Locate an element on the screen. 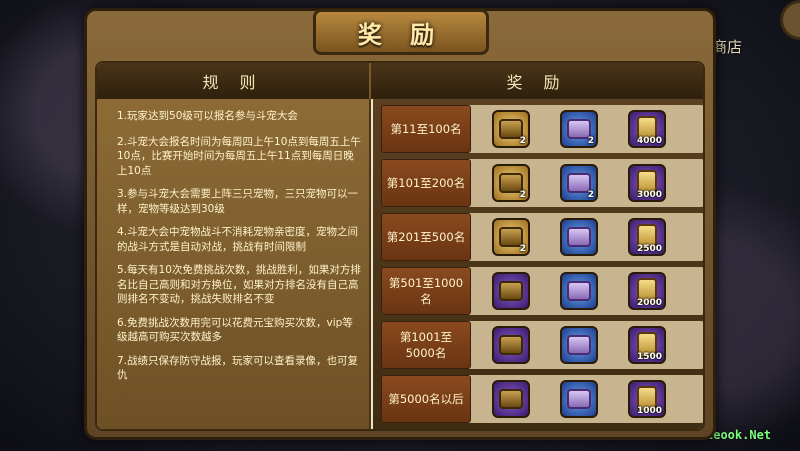 Image resolution: width=800 pixels, height=451 pixels. reward-items: 2000 is located at coordinates (587, 291).